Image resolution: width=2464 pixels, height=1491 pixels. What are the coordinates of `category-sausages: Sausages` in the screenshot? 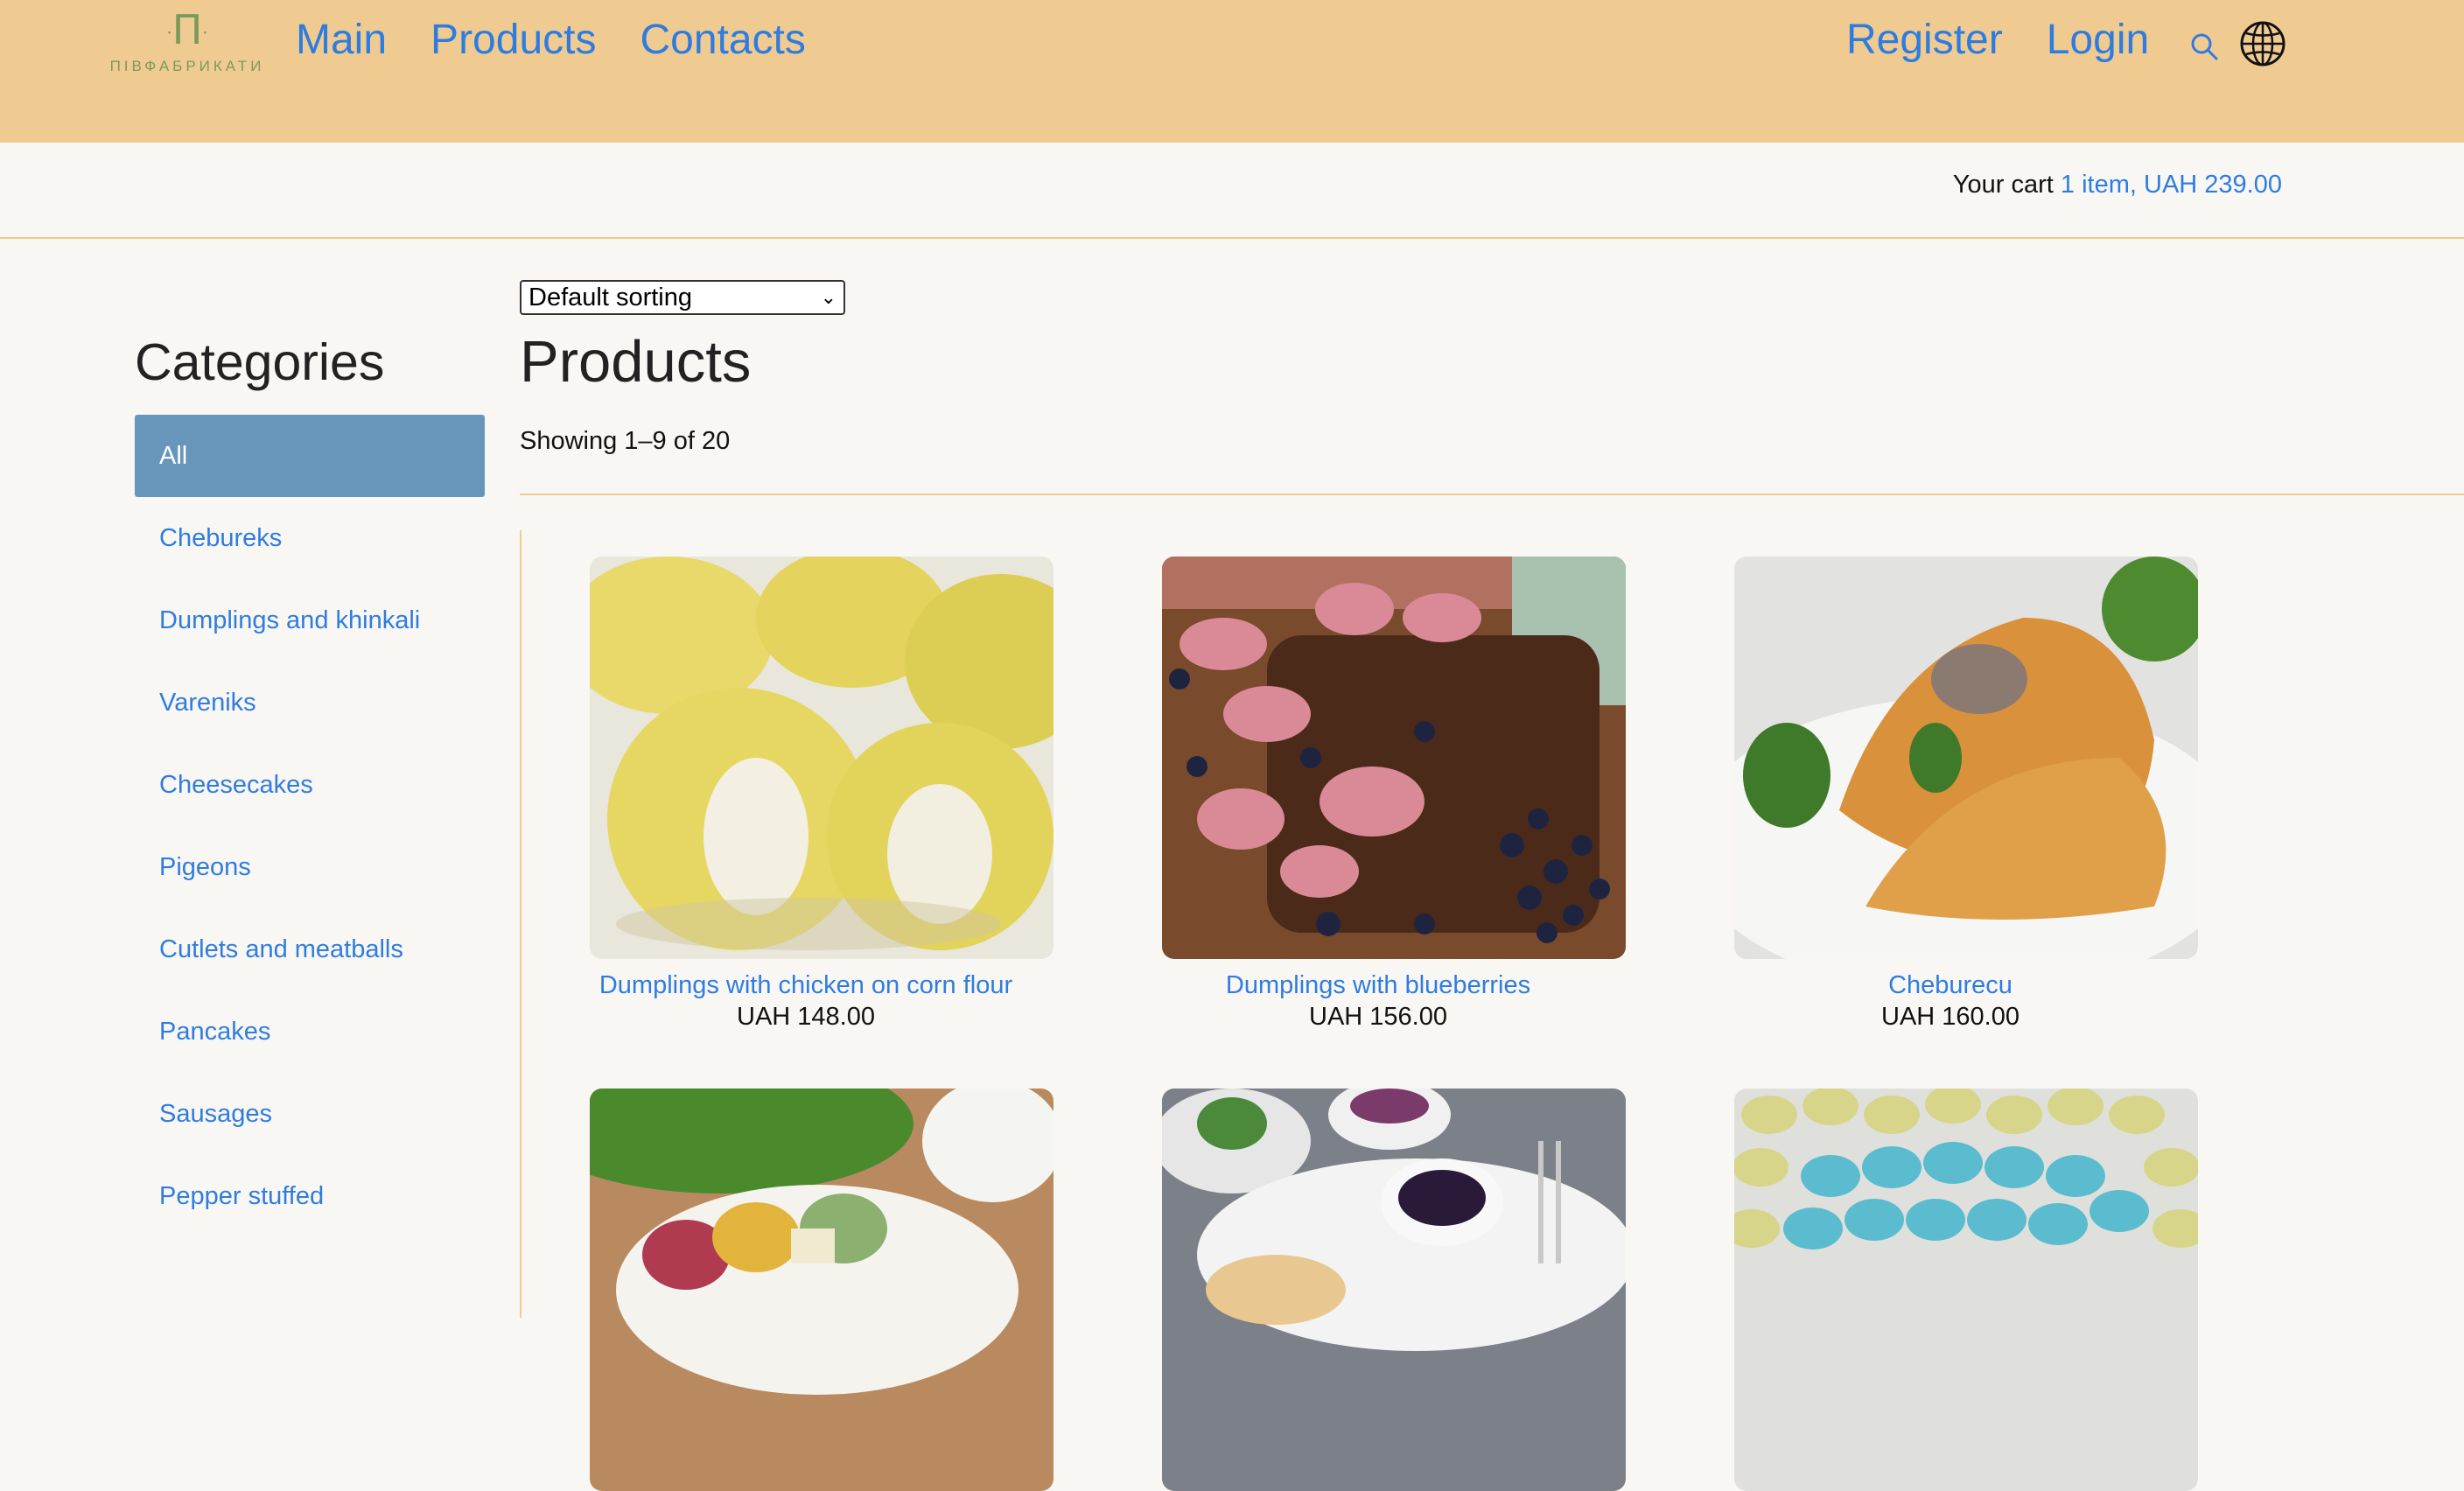 It's located at (310, 1114).